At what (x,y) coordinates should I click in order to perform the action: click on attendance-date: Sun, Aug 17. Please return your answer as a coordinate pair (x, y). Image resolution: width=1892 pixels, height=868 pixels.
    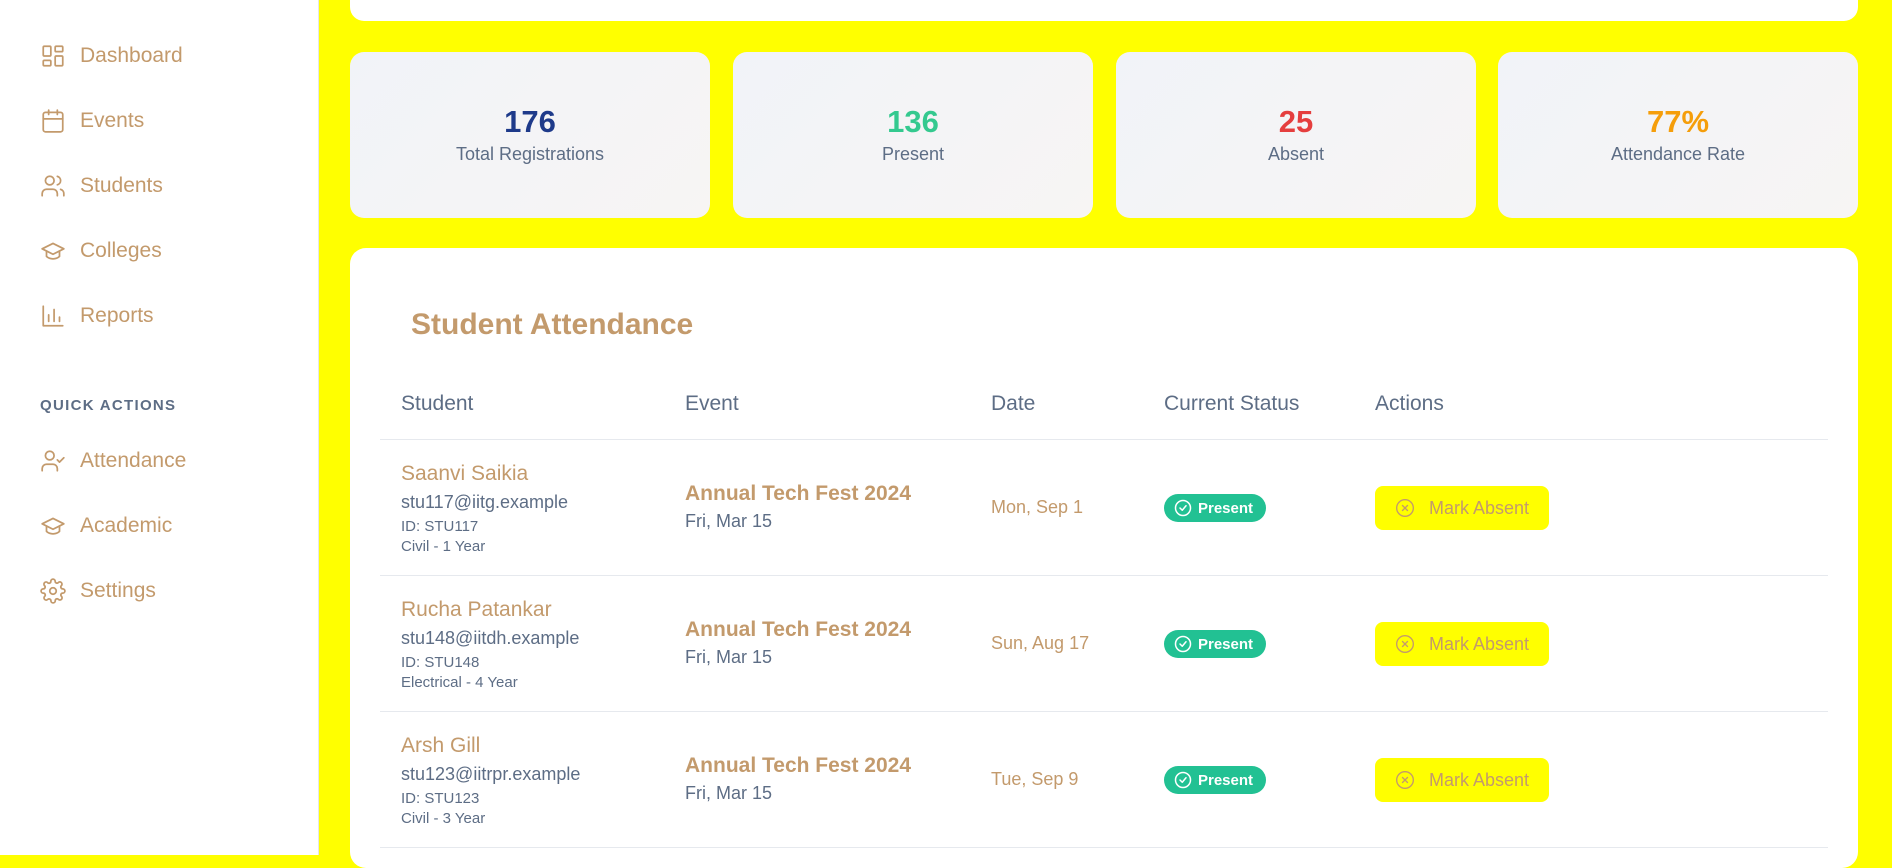
    Looking at the image, I should click on (1040, 643).